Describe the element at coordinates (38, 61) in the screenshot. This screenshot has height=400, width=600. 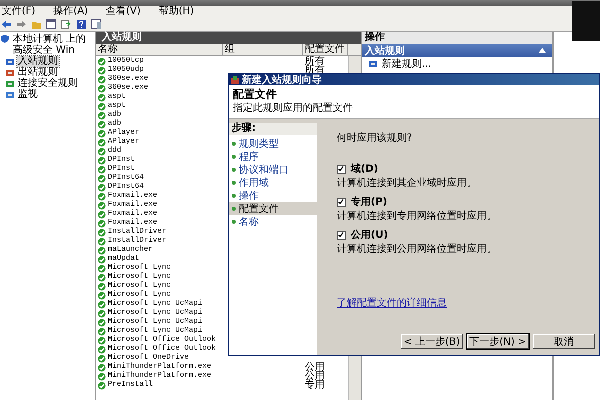
I see `tree-item: 入站规则` at that location.